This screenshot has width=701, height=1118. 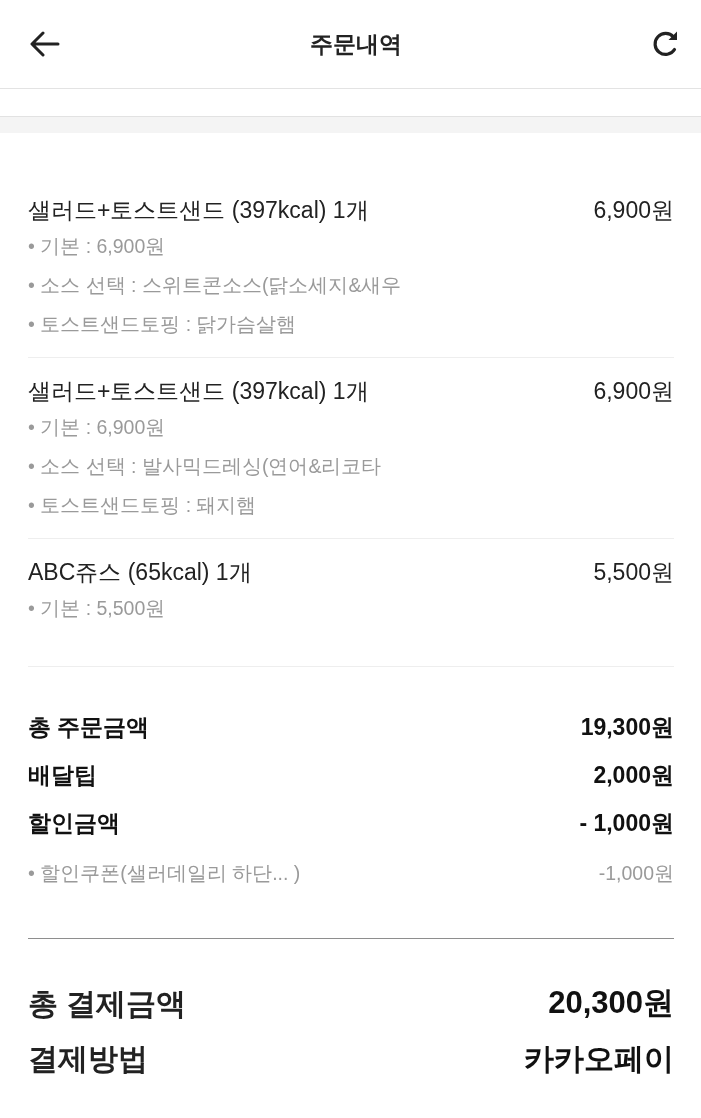 I want to click on discount-detail-amount: -1,000원, so click(x=636, y=874).